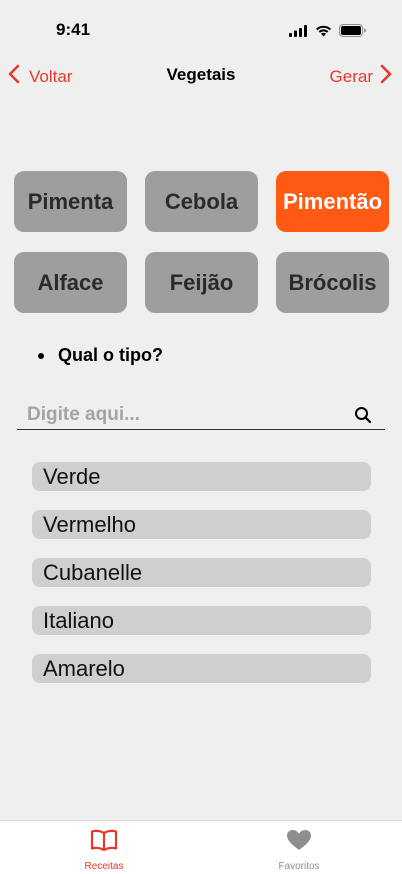 Image resolution: width=402 pixels, height=874 pixels. What do you see at coordinates (201, 282) in the screenshot?
I see `vegetable-chip: Feijão` at bounding box center [201, 282].